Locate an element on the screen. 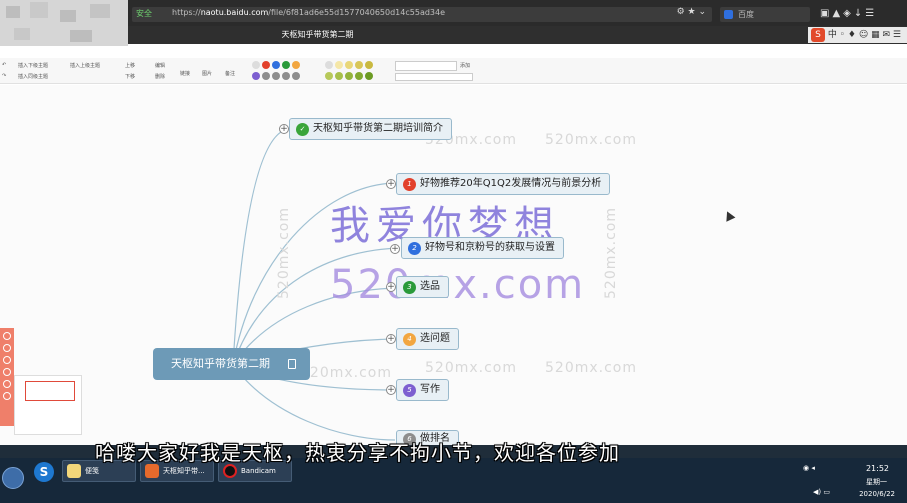 This screenshot has height=503, width=907. insert-sibling-button: 插入同级主题 is located at coordinates (33, 76).